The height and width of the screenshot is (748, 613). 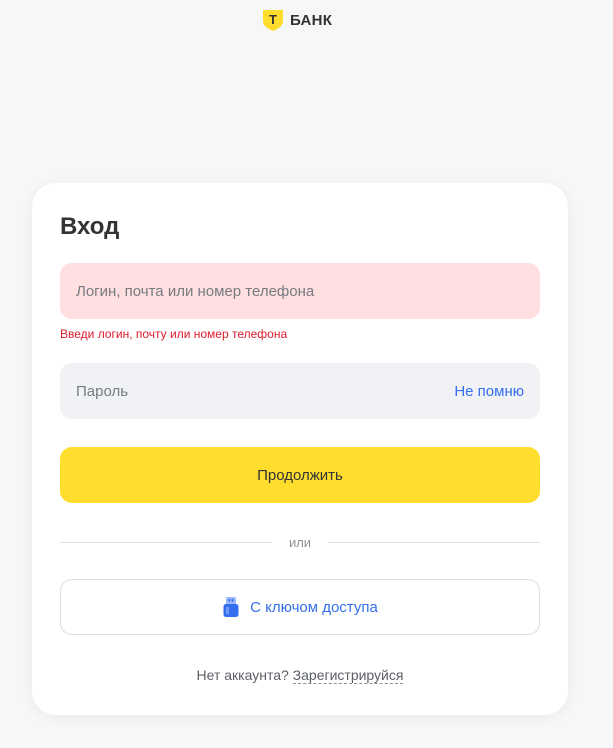 What do you see at coordinates (102, 391) in the screenshot?
I see `password-input-placeholder: Пароль` at bounding box center [102, 391].